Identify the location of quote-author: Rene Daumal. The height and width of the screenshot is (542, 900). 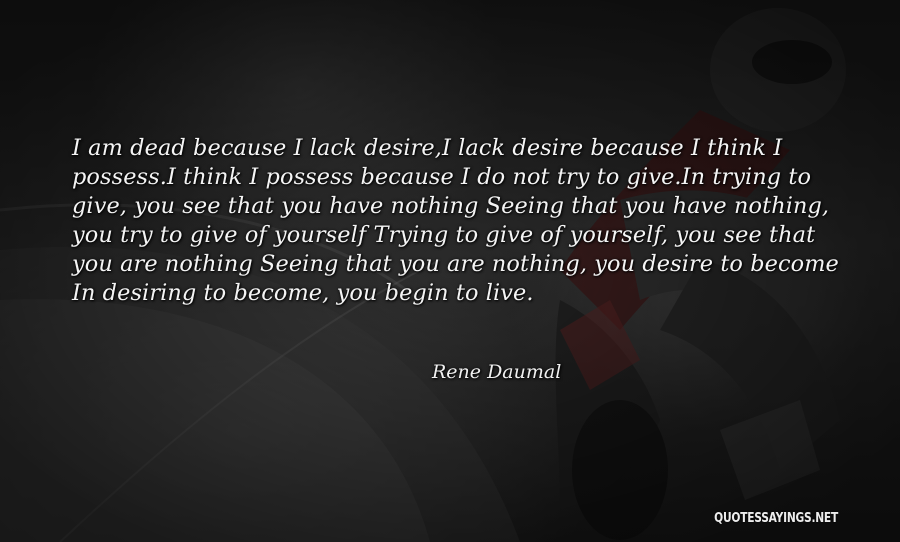
(497, 372).